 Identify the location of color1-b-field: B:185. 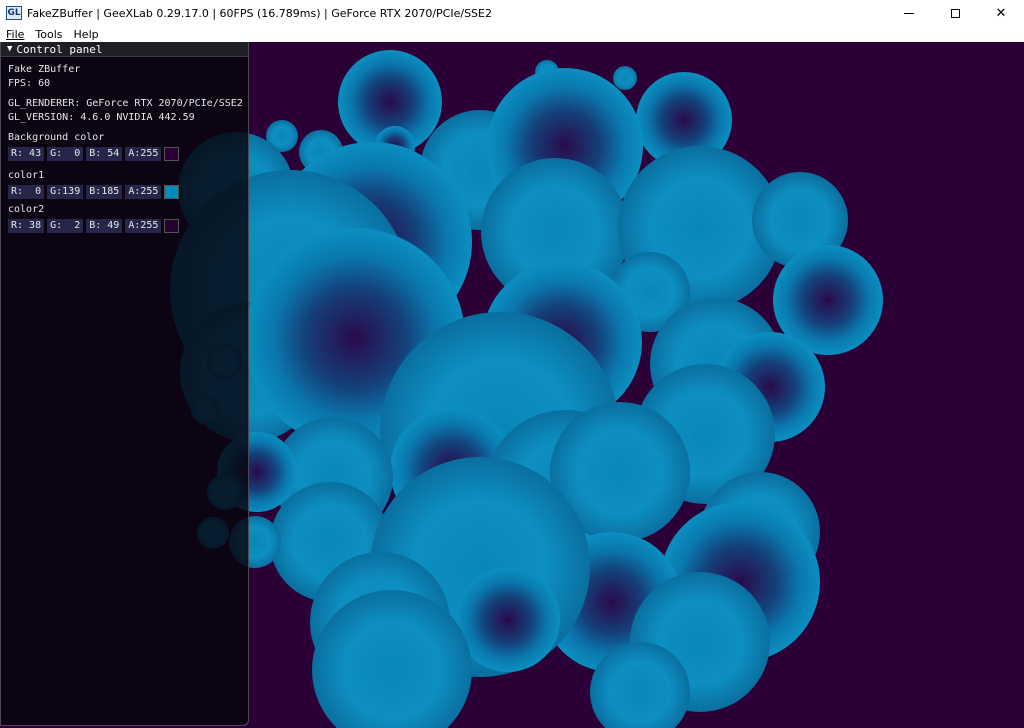
(104, 192).